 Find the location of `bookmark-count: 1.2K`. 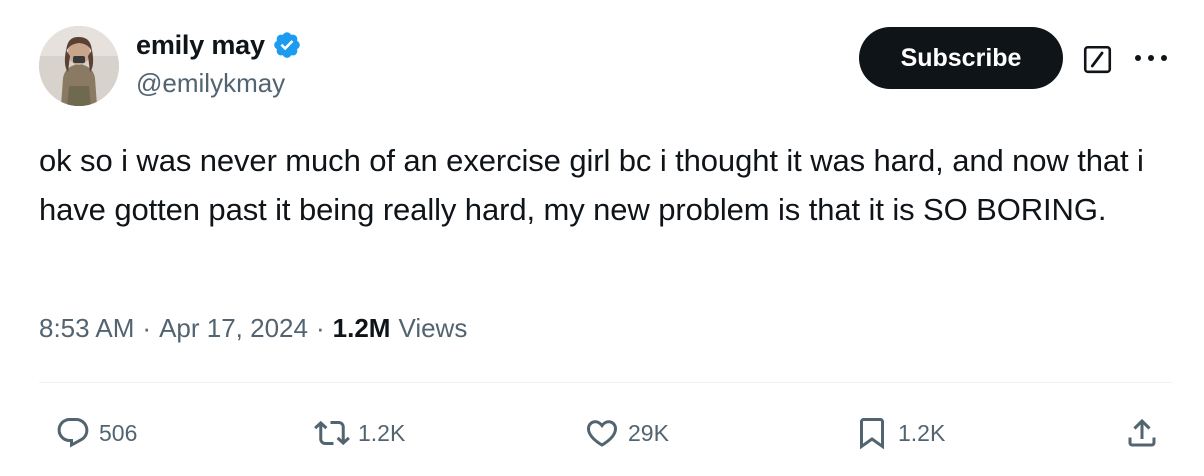

bookmark-count: 1.2K is located at coordinates (922, 432).